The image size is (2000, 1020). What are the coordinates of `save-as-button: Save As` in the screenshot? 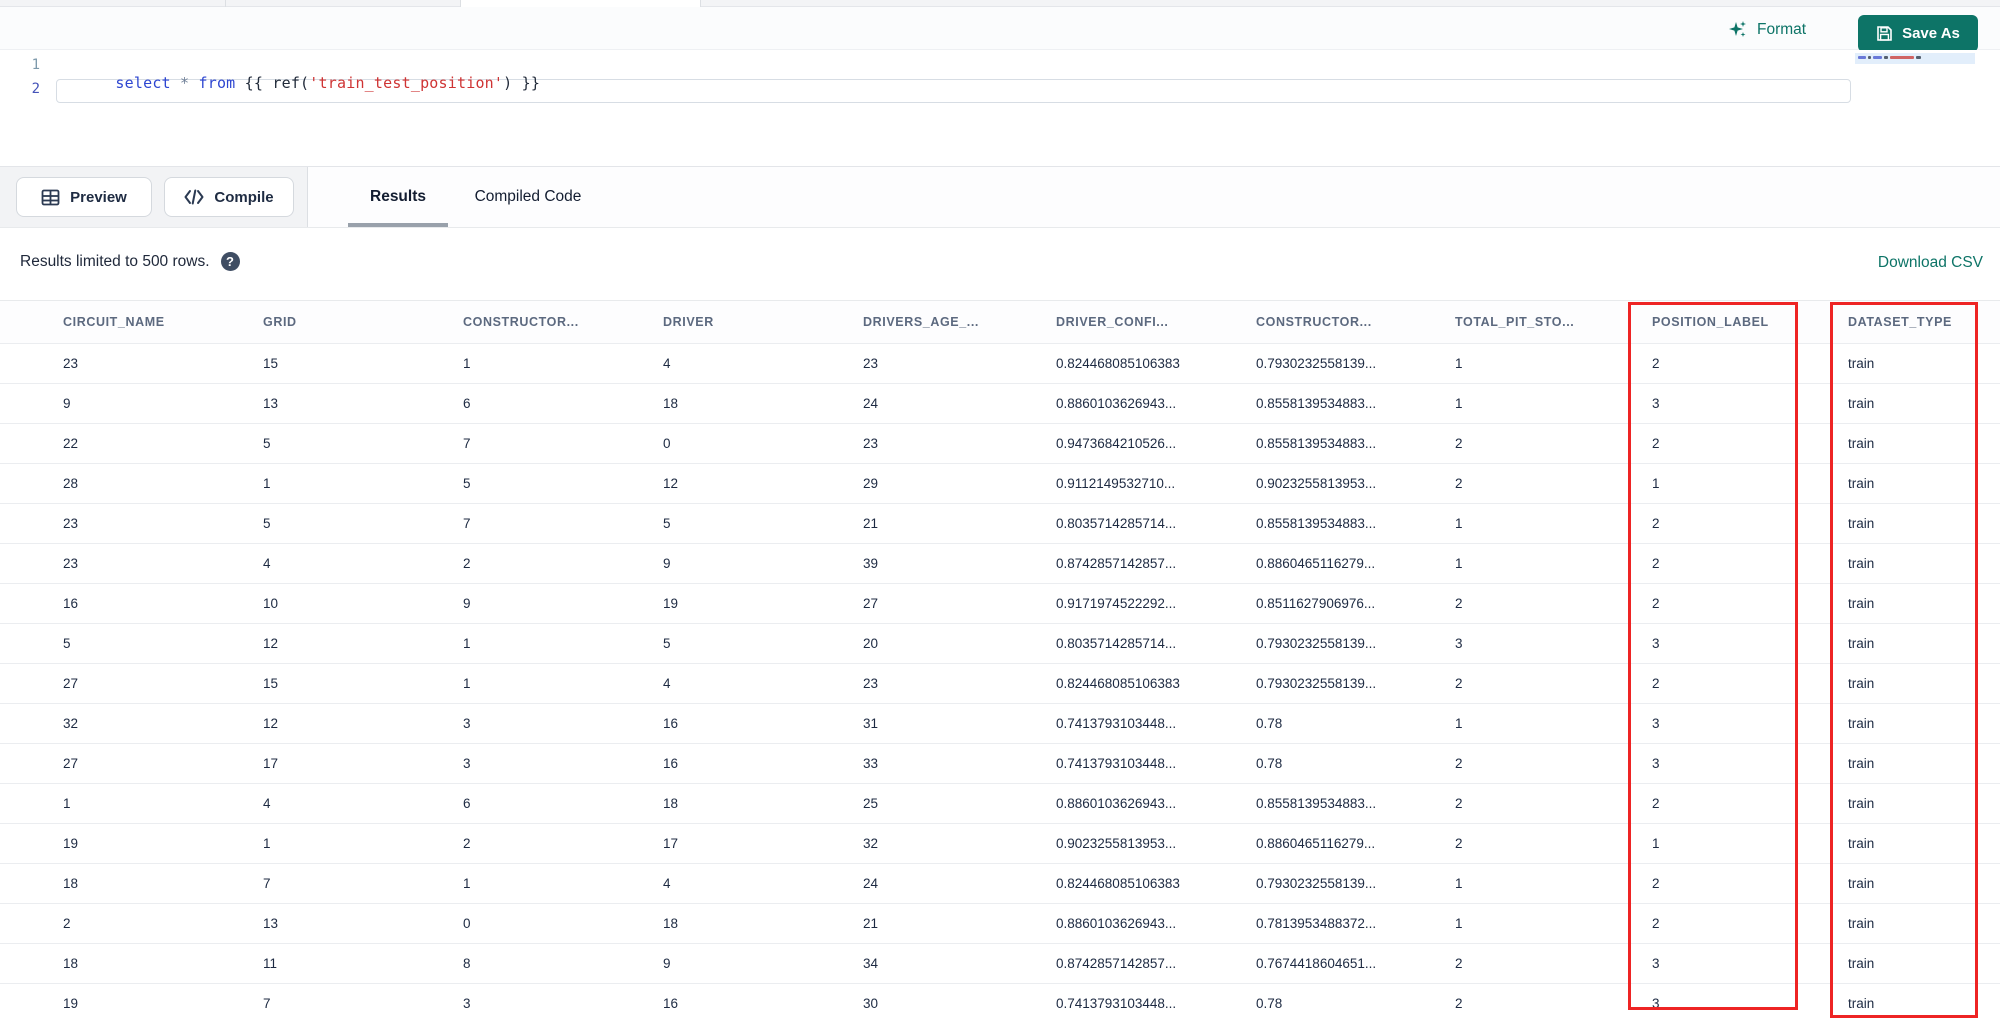 It's located at (1918, 33).